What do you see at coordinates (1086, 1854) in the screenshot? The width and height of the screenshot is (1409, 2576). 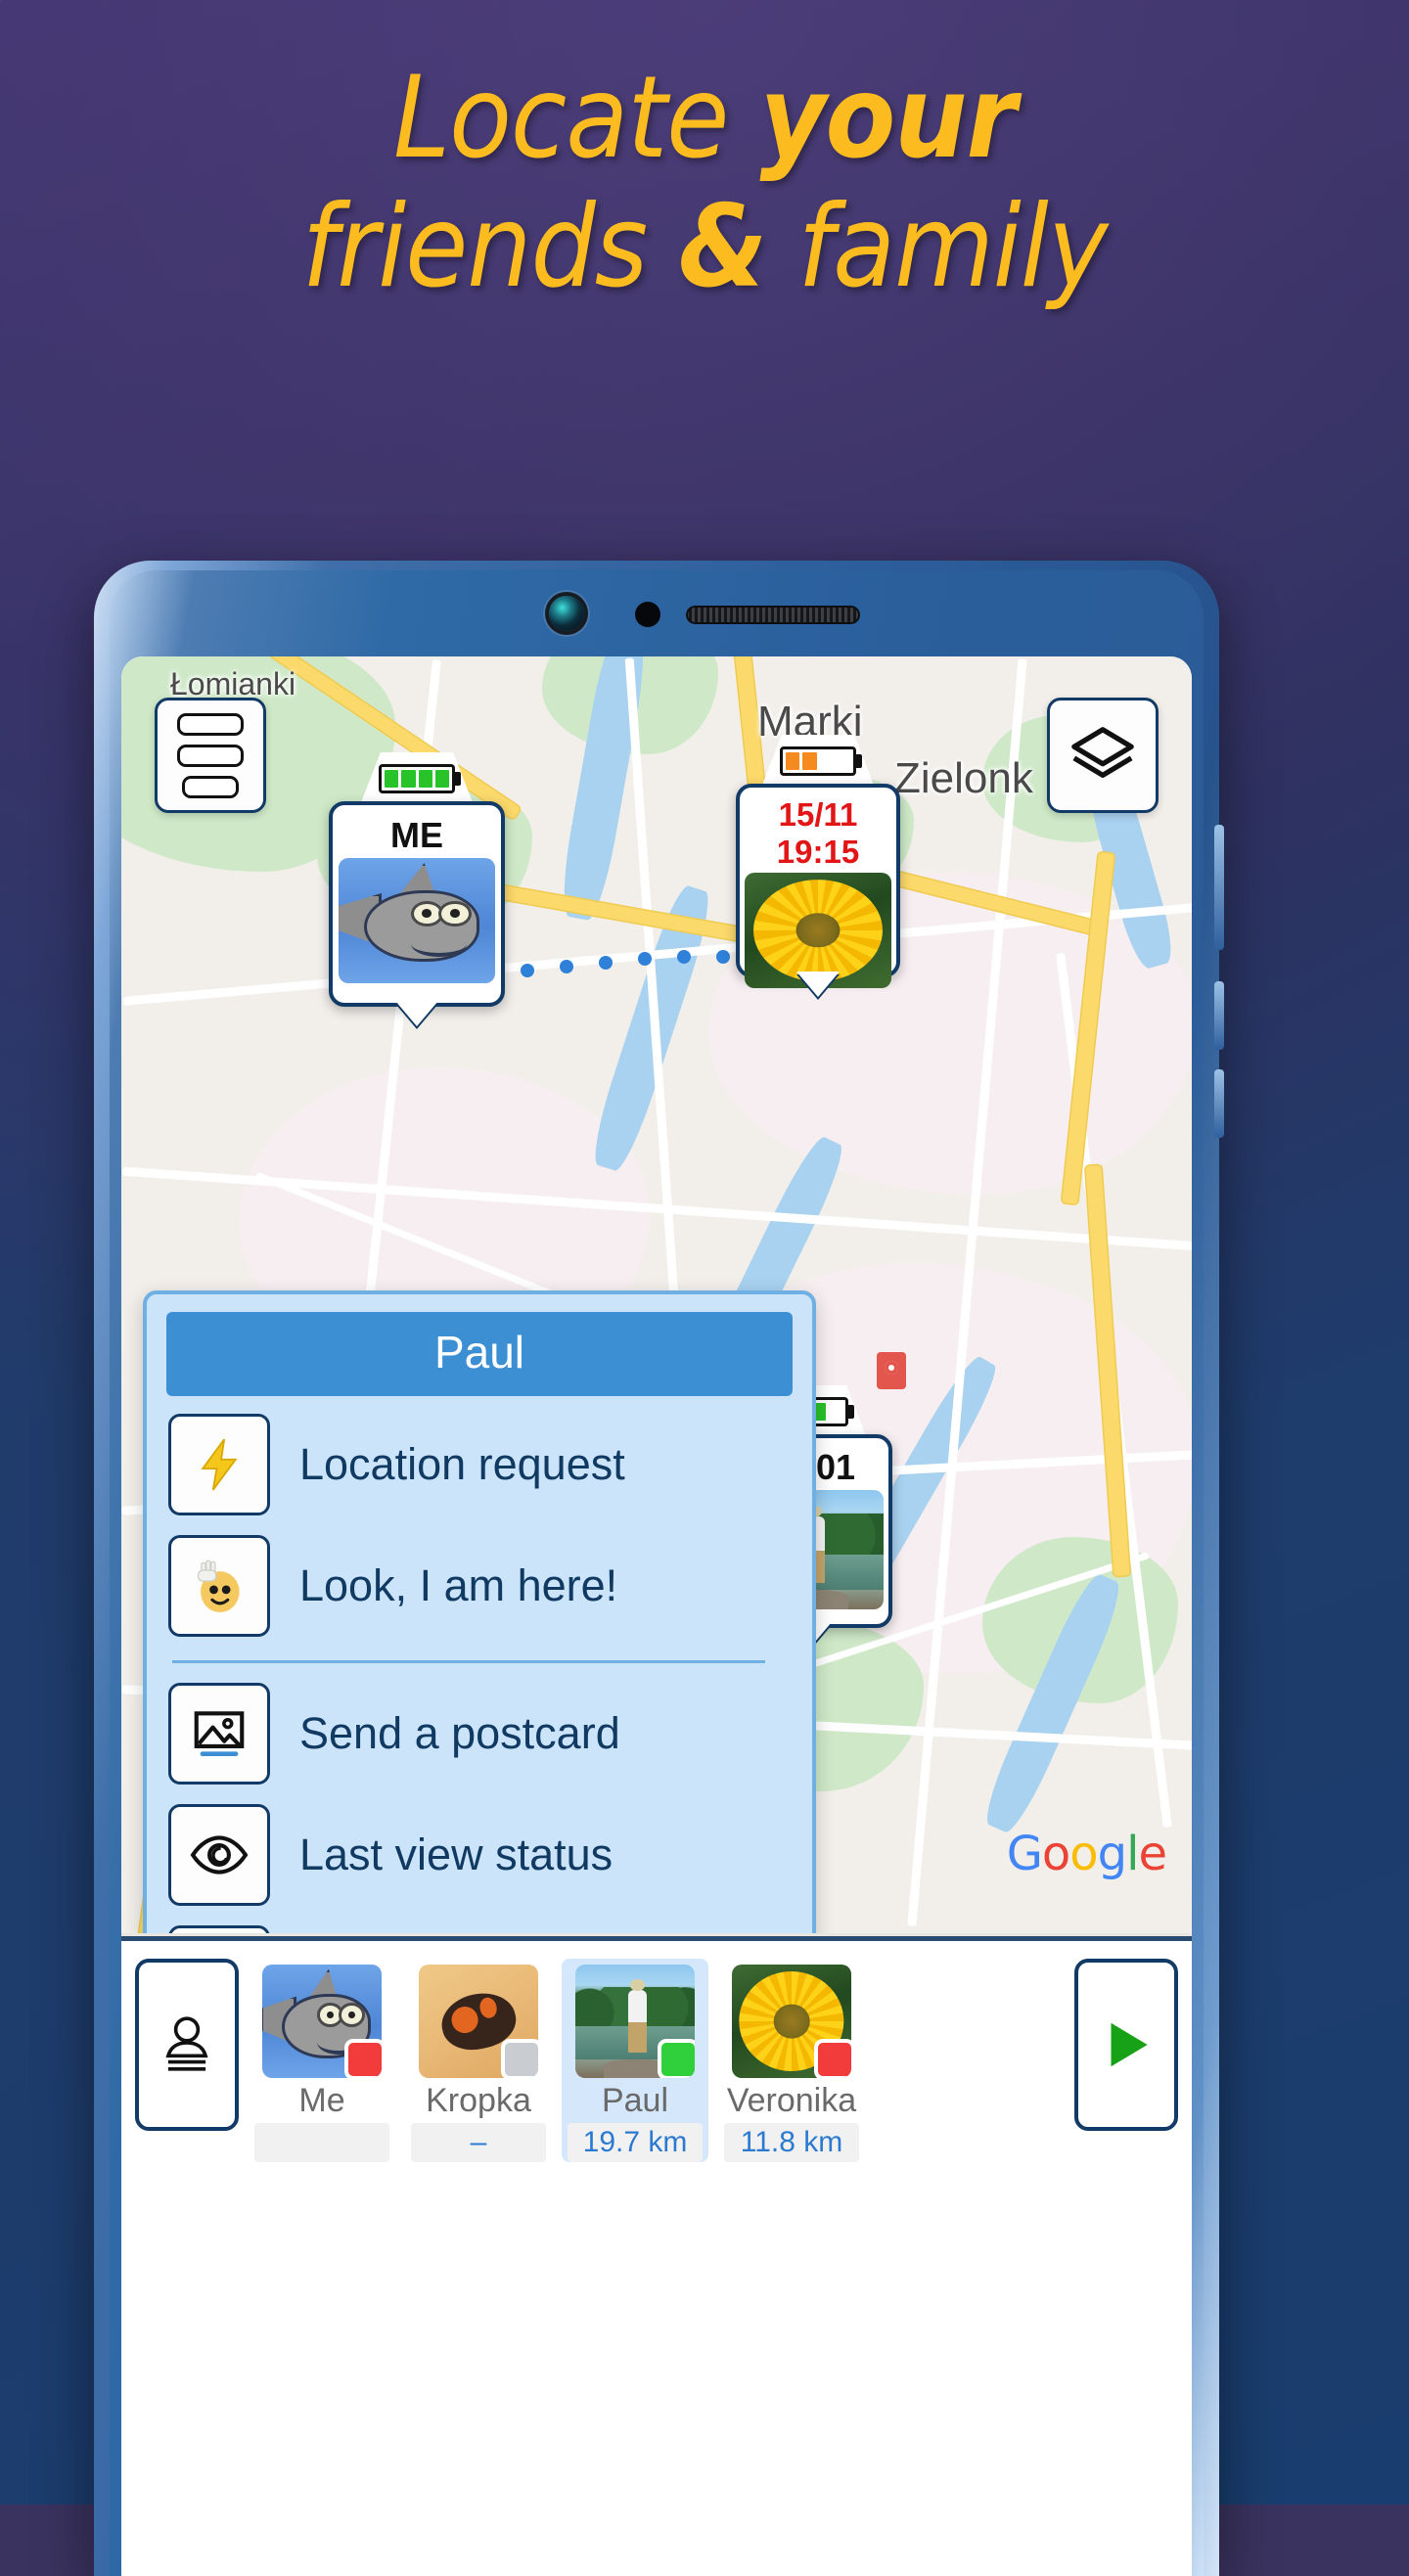 I see `google-attribution-logo: Google` at bounding box center [1086, 1854].